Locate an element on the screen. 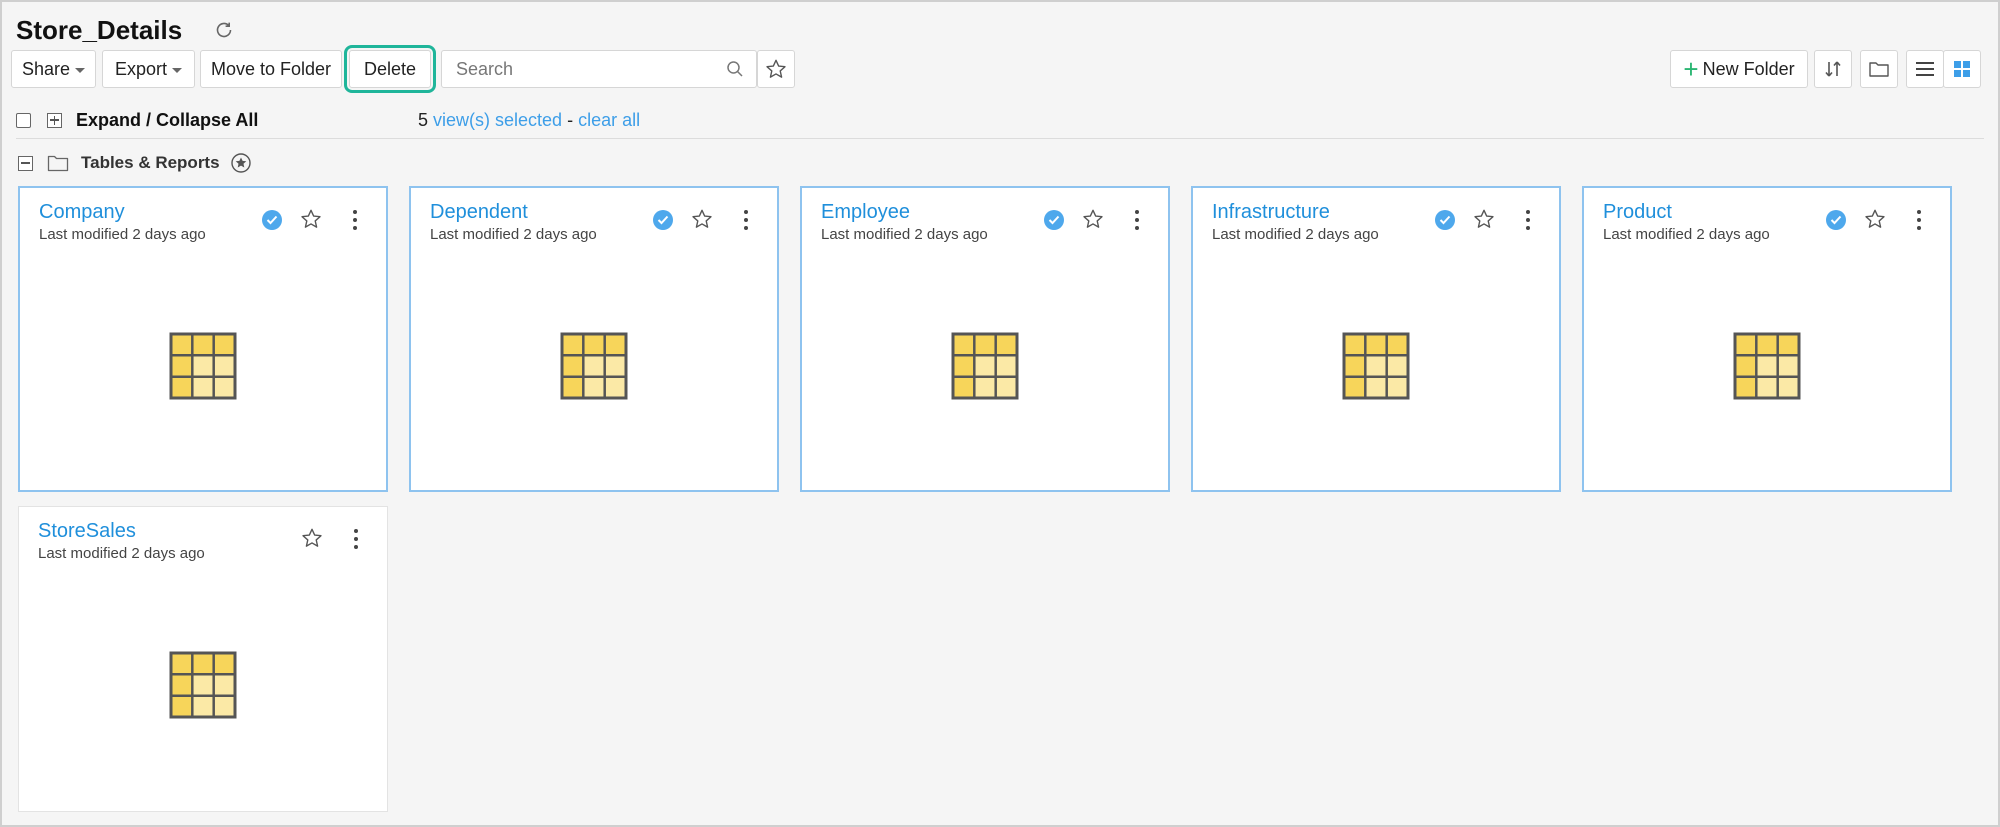 This screenshot has width=2000, height=827. view-card-company: Company Last modified 2 days ago is located at coordinates (203, 339).